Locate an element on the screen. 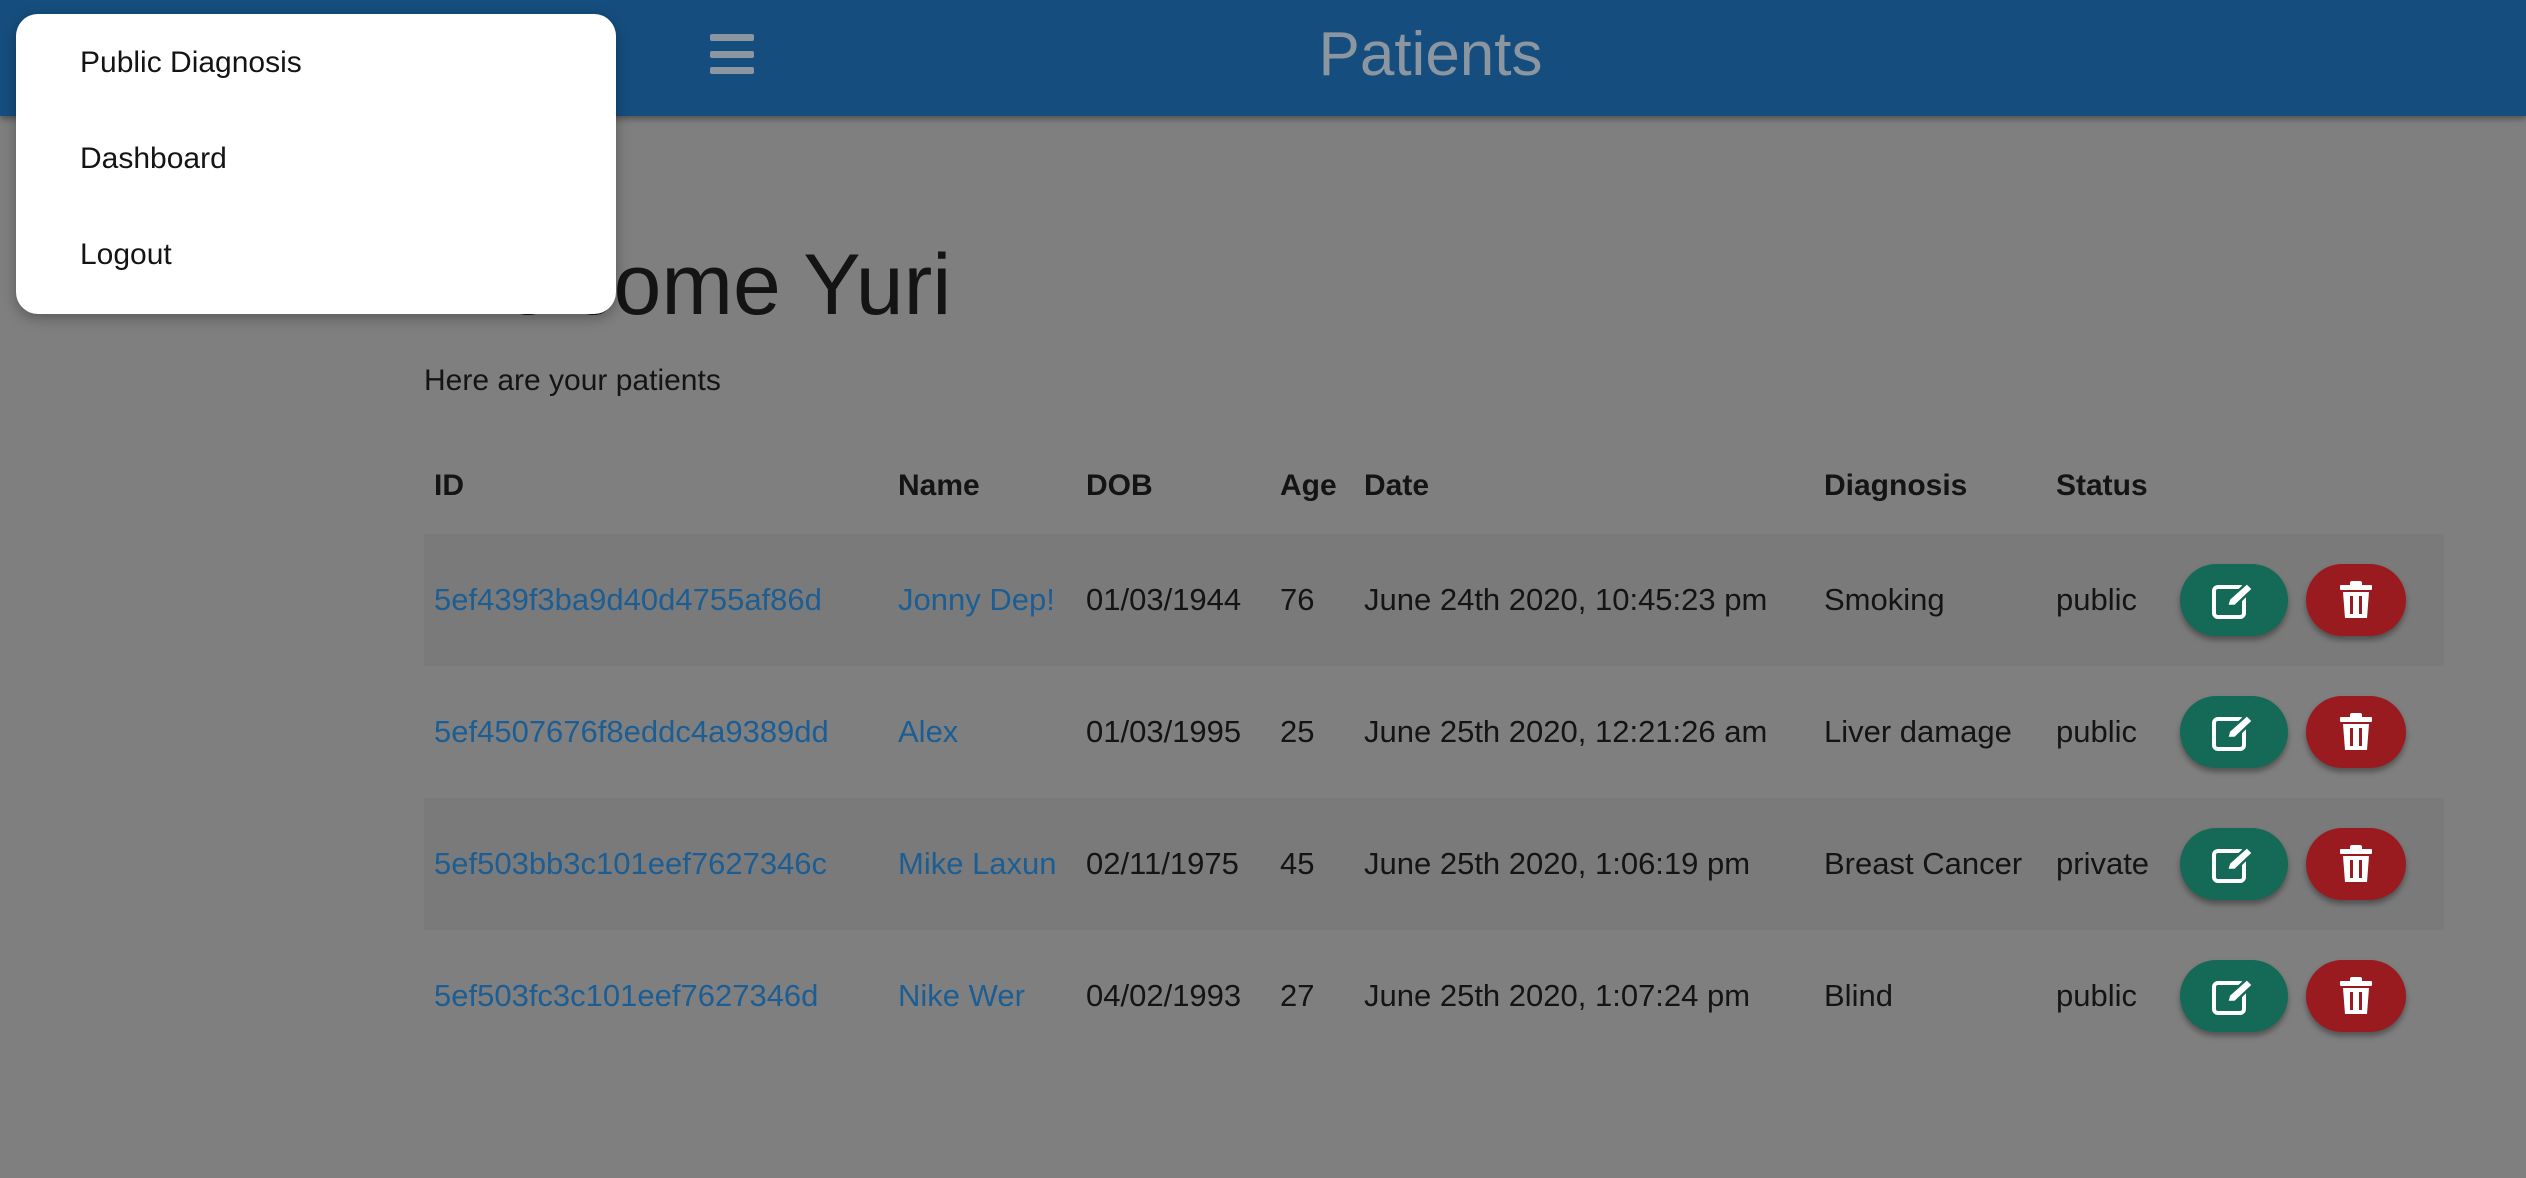 Image resolution: width=2526 pixels, height=1178 pixels. cell-diagnosis: Blind is located at coordinates (1858, 995).